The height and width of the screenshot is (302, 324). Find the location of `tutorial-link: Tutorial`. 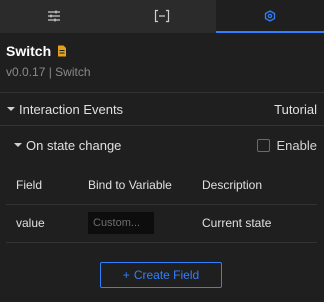

tutorial-link: Tutorial is located at coordinates (295, 109).